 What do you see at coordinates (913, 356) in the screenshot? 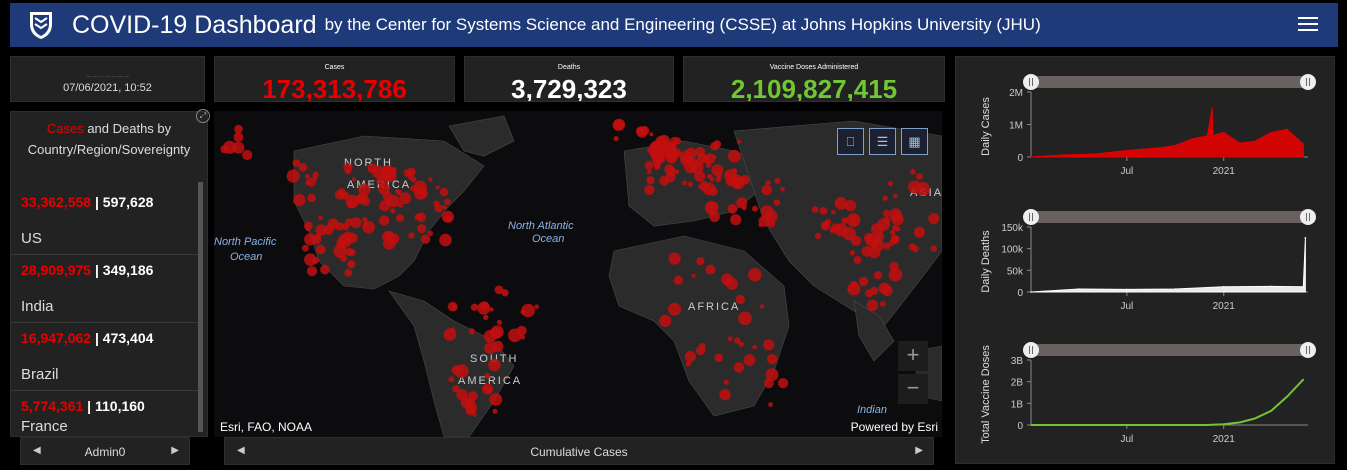
I see `zoom-in-button: +` at bounding box center [913, 356].